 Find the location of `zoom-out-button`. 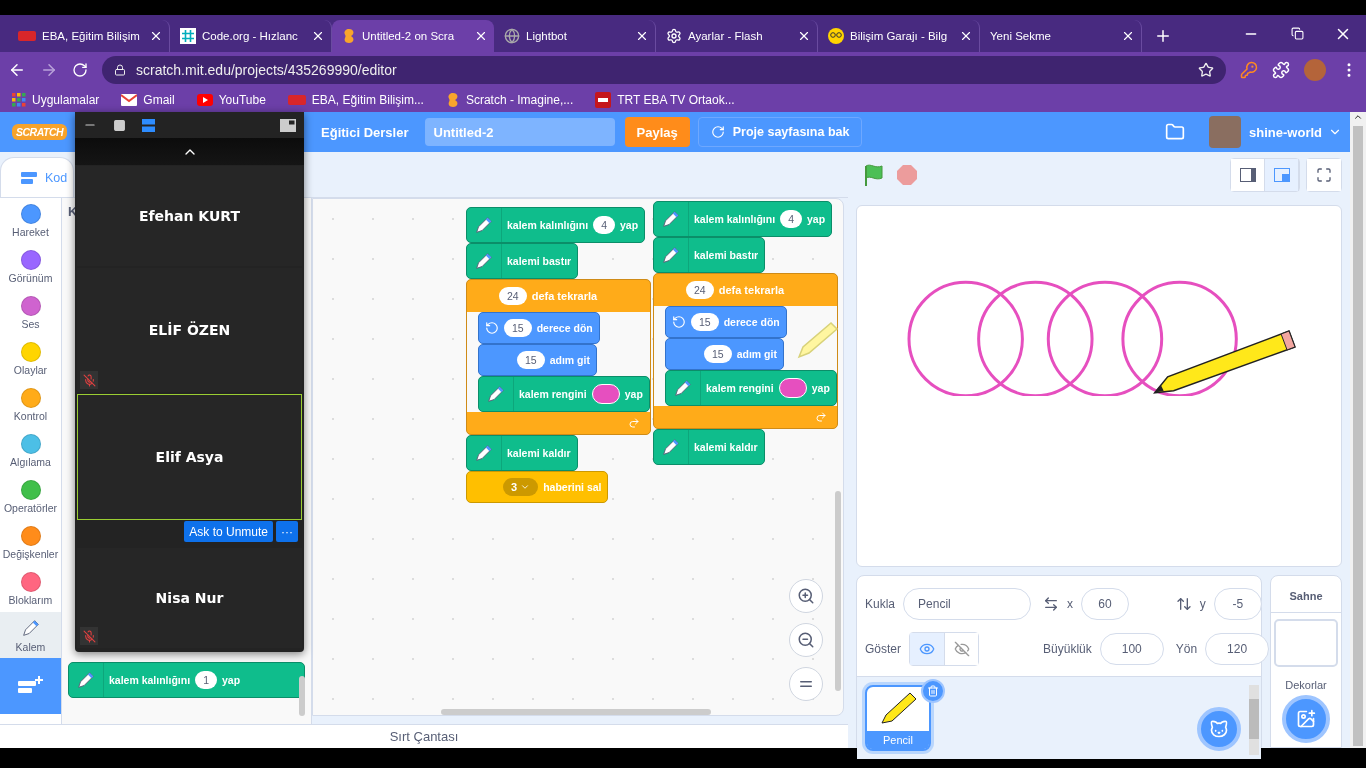

zoom-out-button is located at coordinates (806, 640).